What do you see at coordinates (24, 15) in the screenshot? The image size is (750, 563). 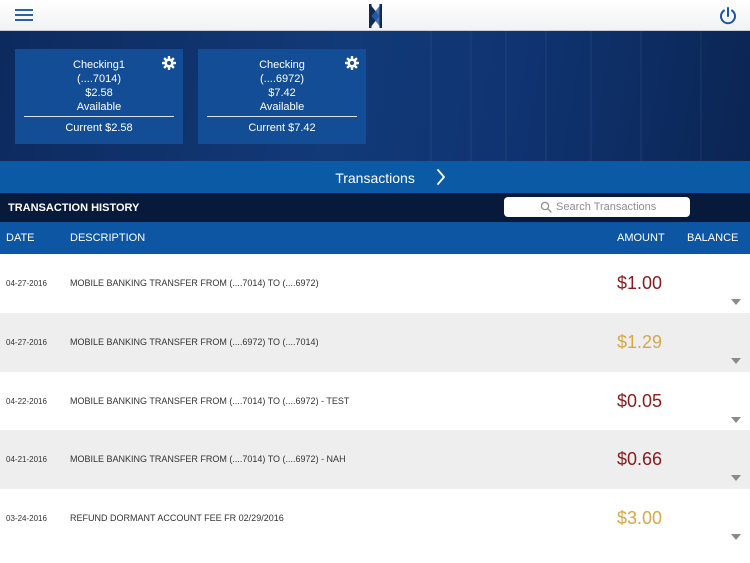 I see `hamburger-menu-icon` at bounding box center [24, 15].